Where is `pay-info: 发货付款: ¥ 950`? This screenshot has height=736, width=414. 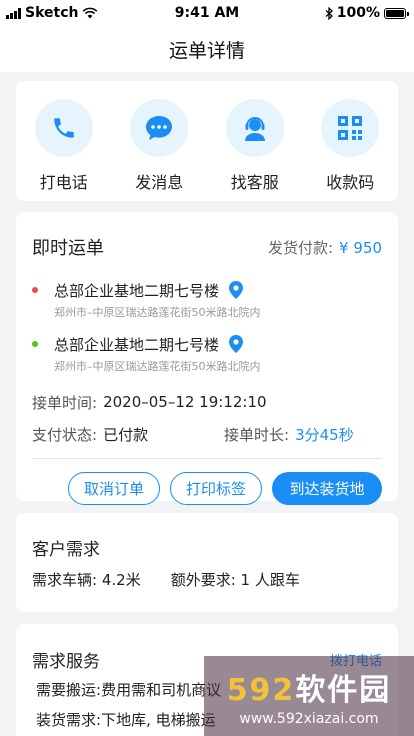
pay-info: 发货付款: ¥ 950 is located at coordinates (325, 247).